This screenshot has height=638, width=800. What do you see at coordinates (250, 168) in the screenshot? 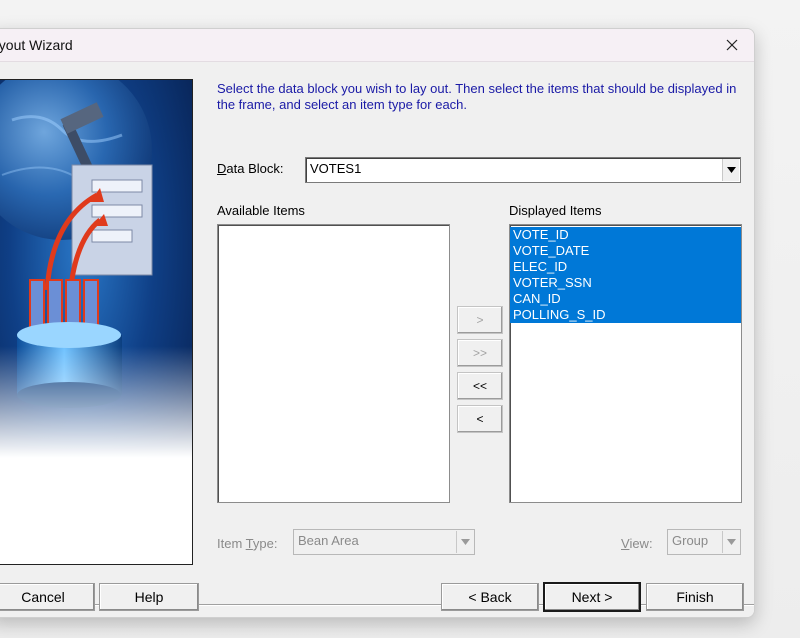
I see `data-block-label: Data Block:` at bounding box center [250, 168].